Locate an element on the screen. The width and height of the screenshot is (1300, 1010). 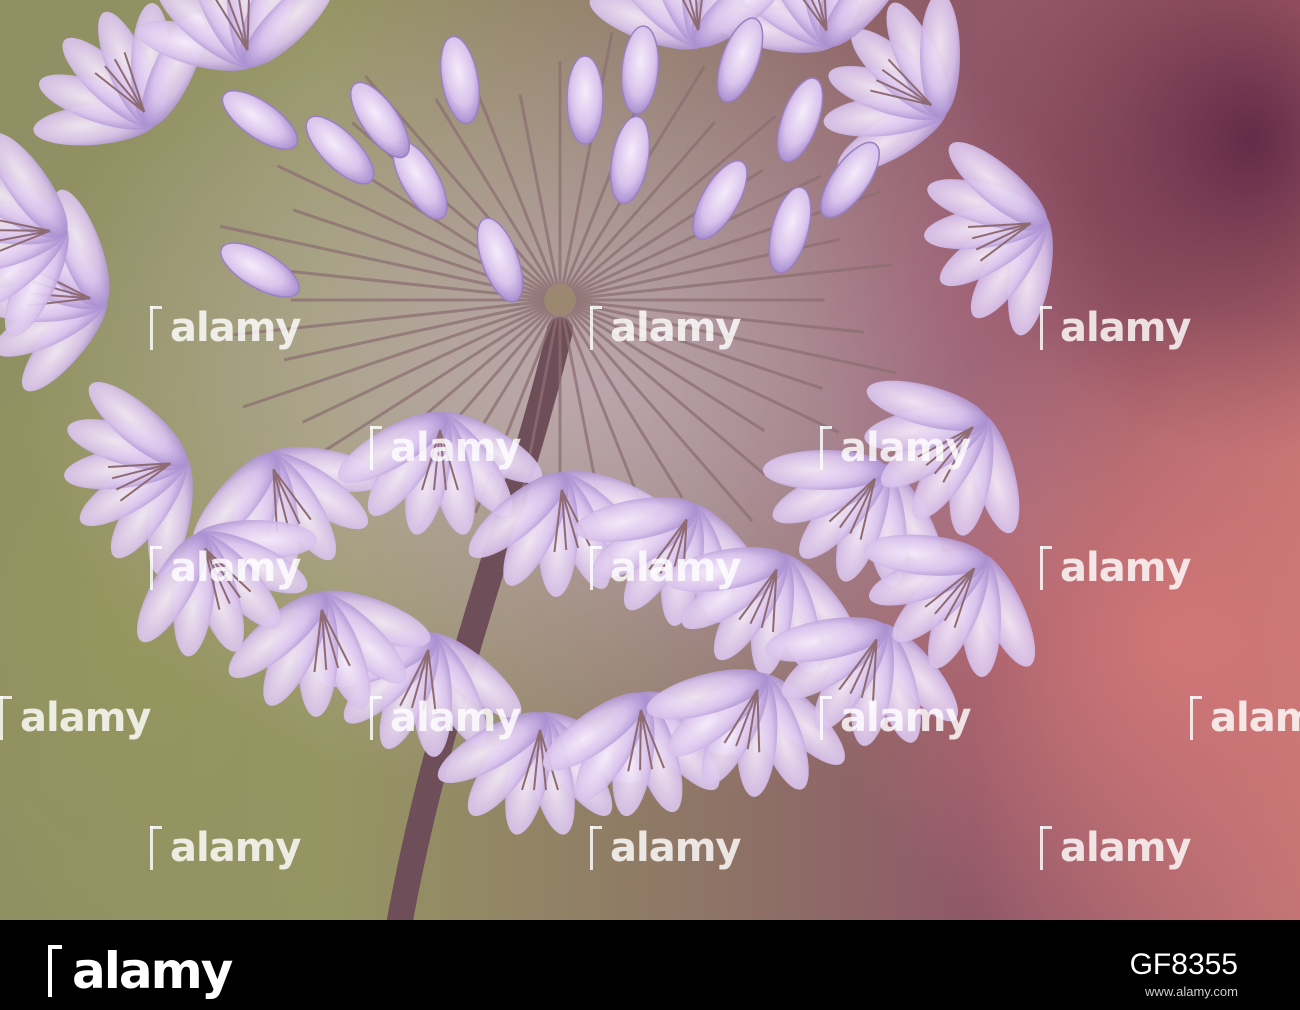
flower-bud is located at coordinates (585, 100).